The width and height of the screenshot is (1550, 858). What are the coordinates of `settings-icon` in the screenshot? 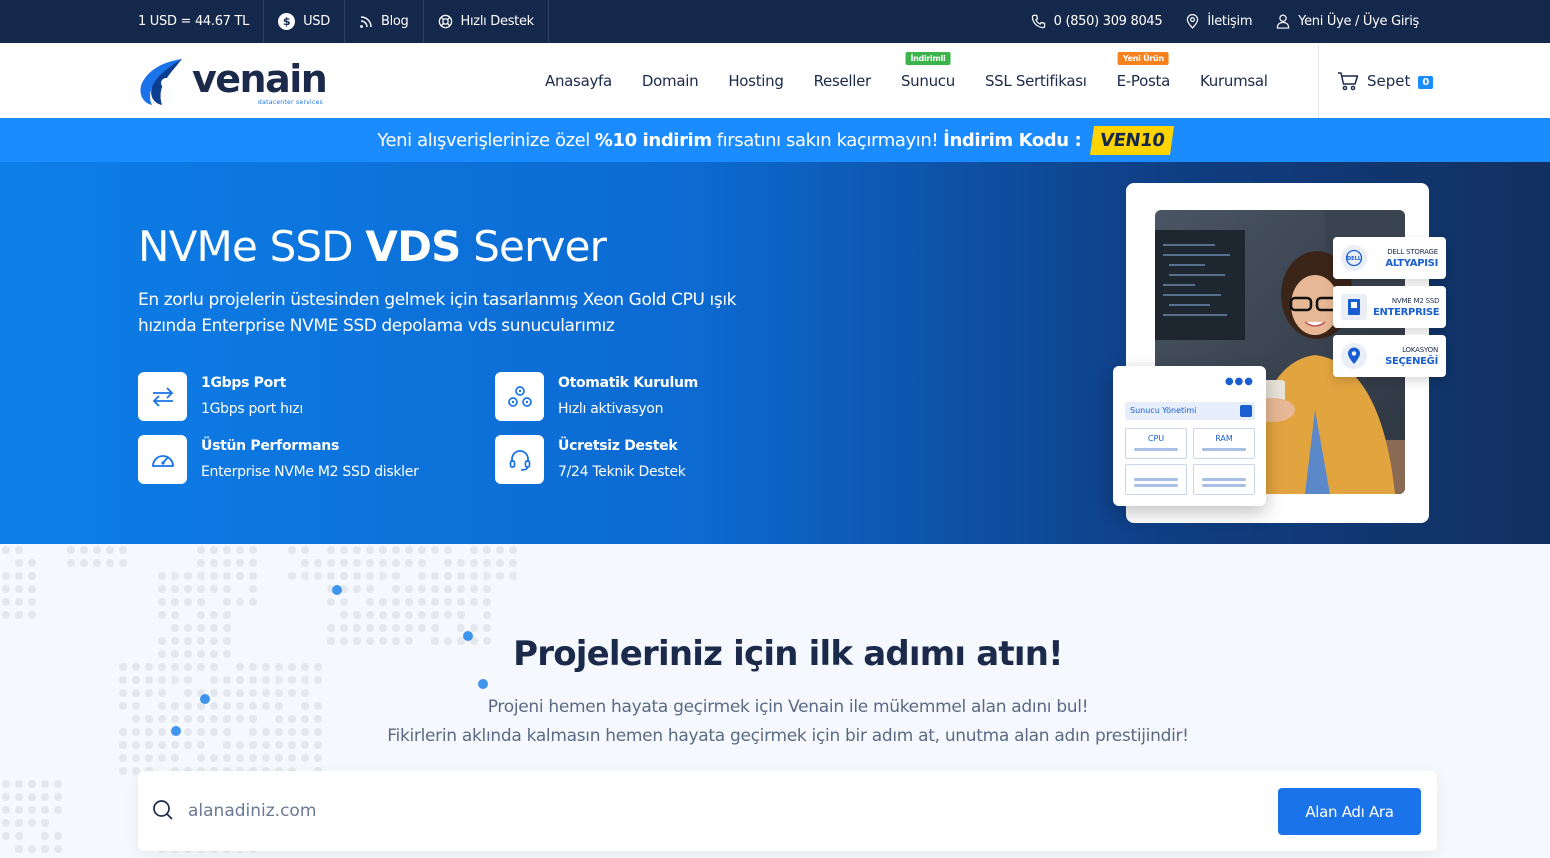 It's located at (1246, 411).